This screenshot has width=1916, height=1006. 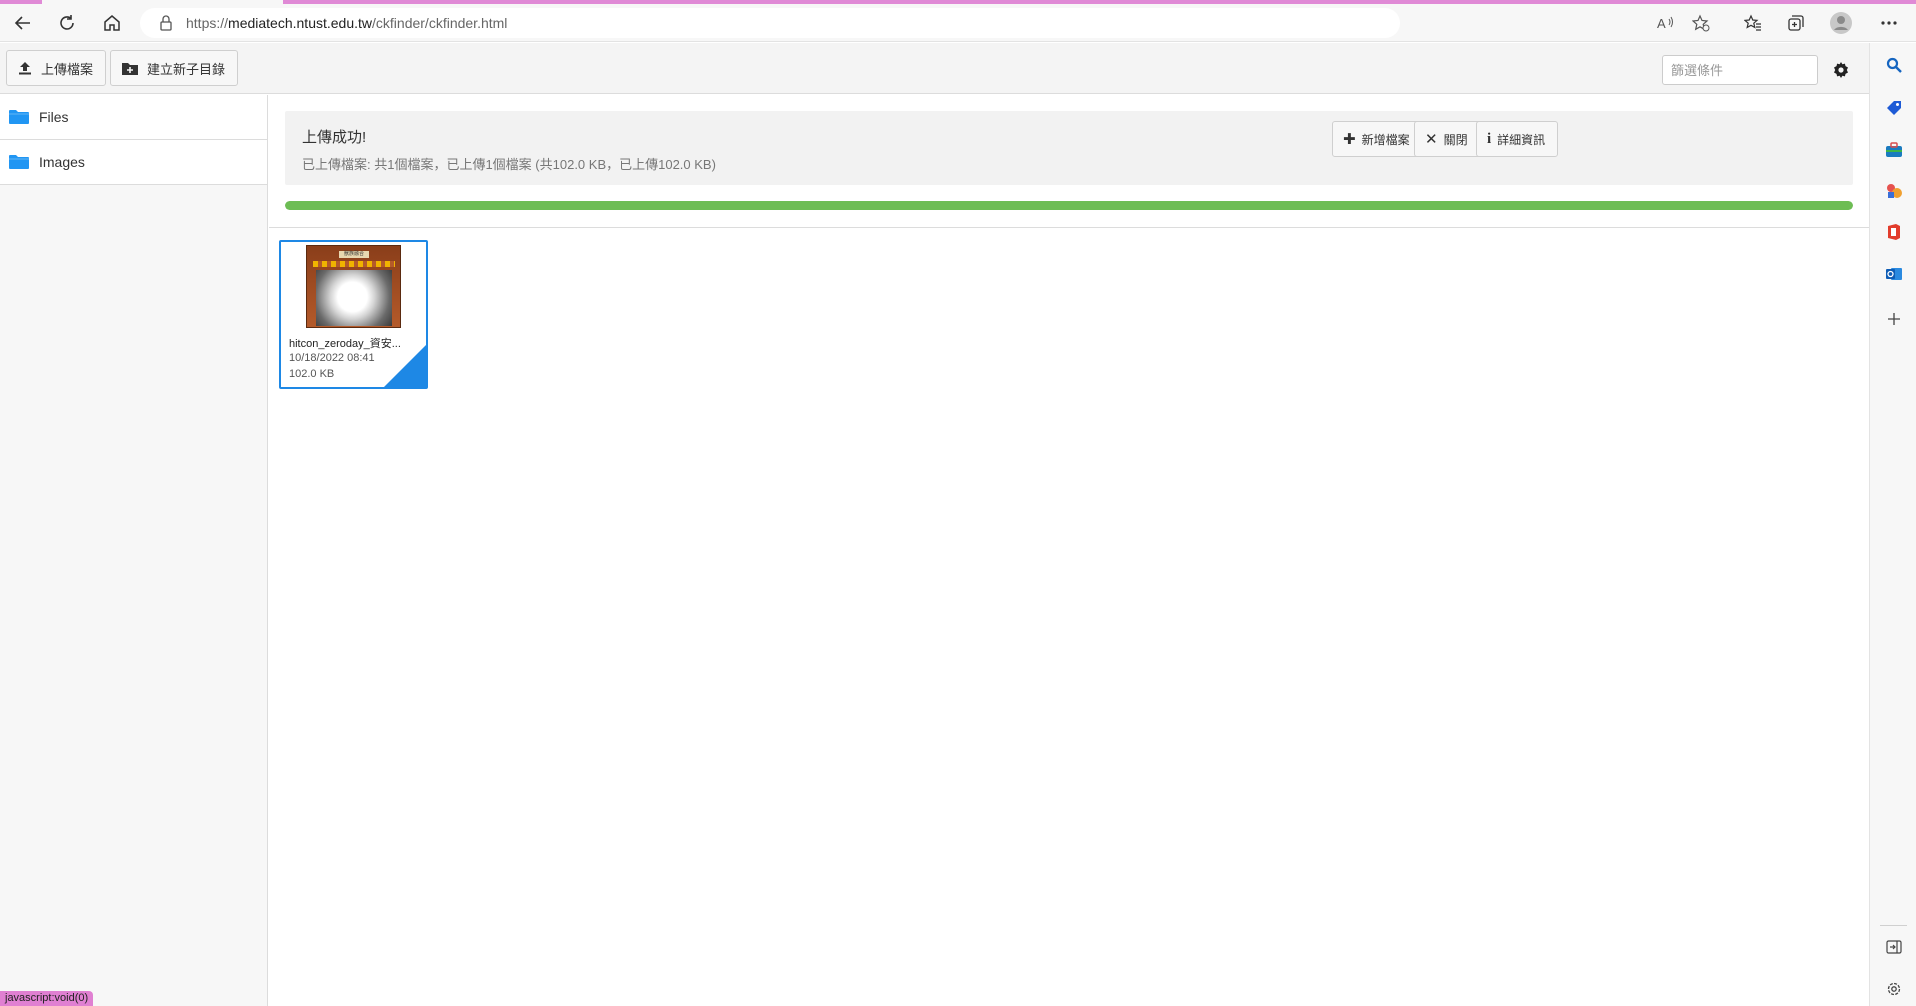 I want to click on details-button: i 詳細資訊, so click(x=1517, y=139).